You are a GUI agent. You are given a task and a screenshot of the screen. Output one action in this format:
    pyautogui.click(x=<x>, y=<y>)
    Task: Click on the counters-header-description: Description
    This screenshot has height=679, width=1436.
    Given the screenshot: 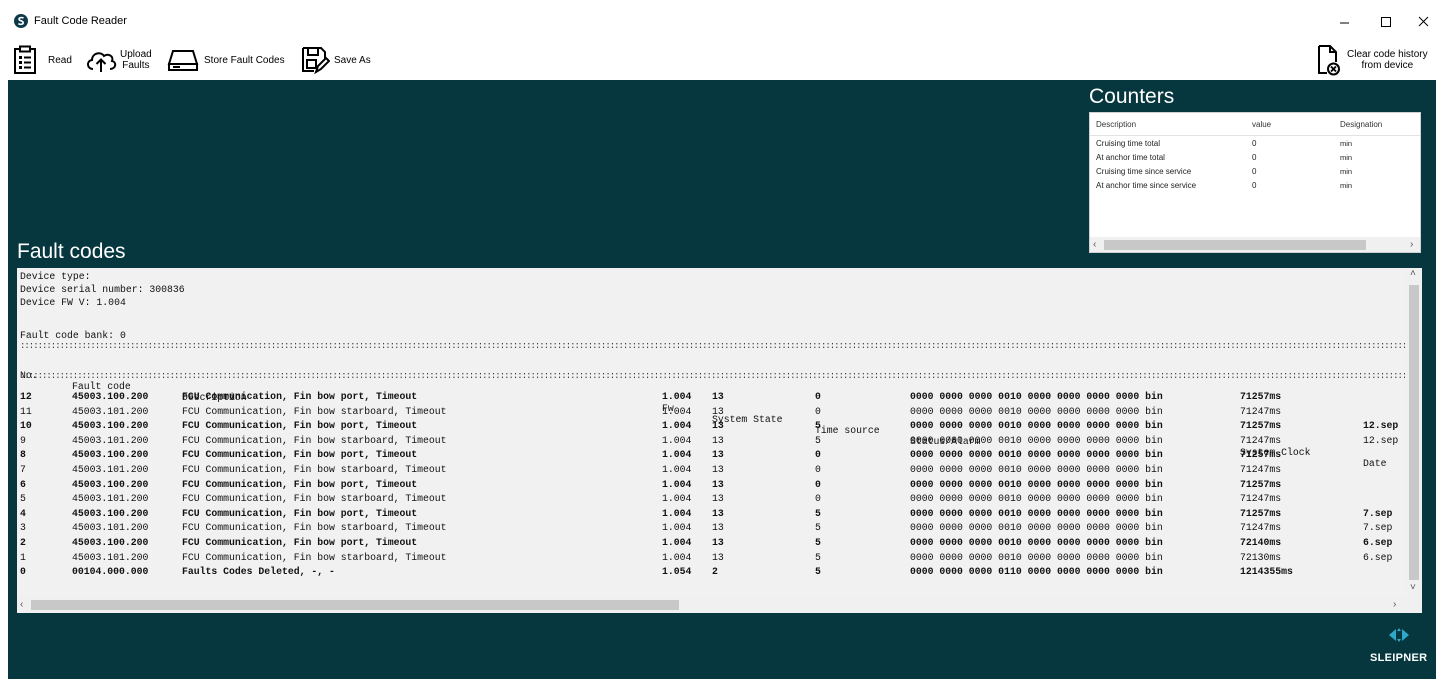 What is the action you would take?
    pyautogui.click(x=1116, y=124)
    